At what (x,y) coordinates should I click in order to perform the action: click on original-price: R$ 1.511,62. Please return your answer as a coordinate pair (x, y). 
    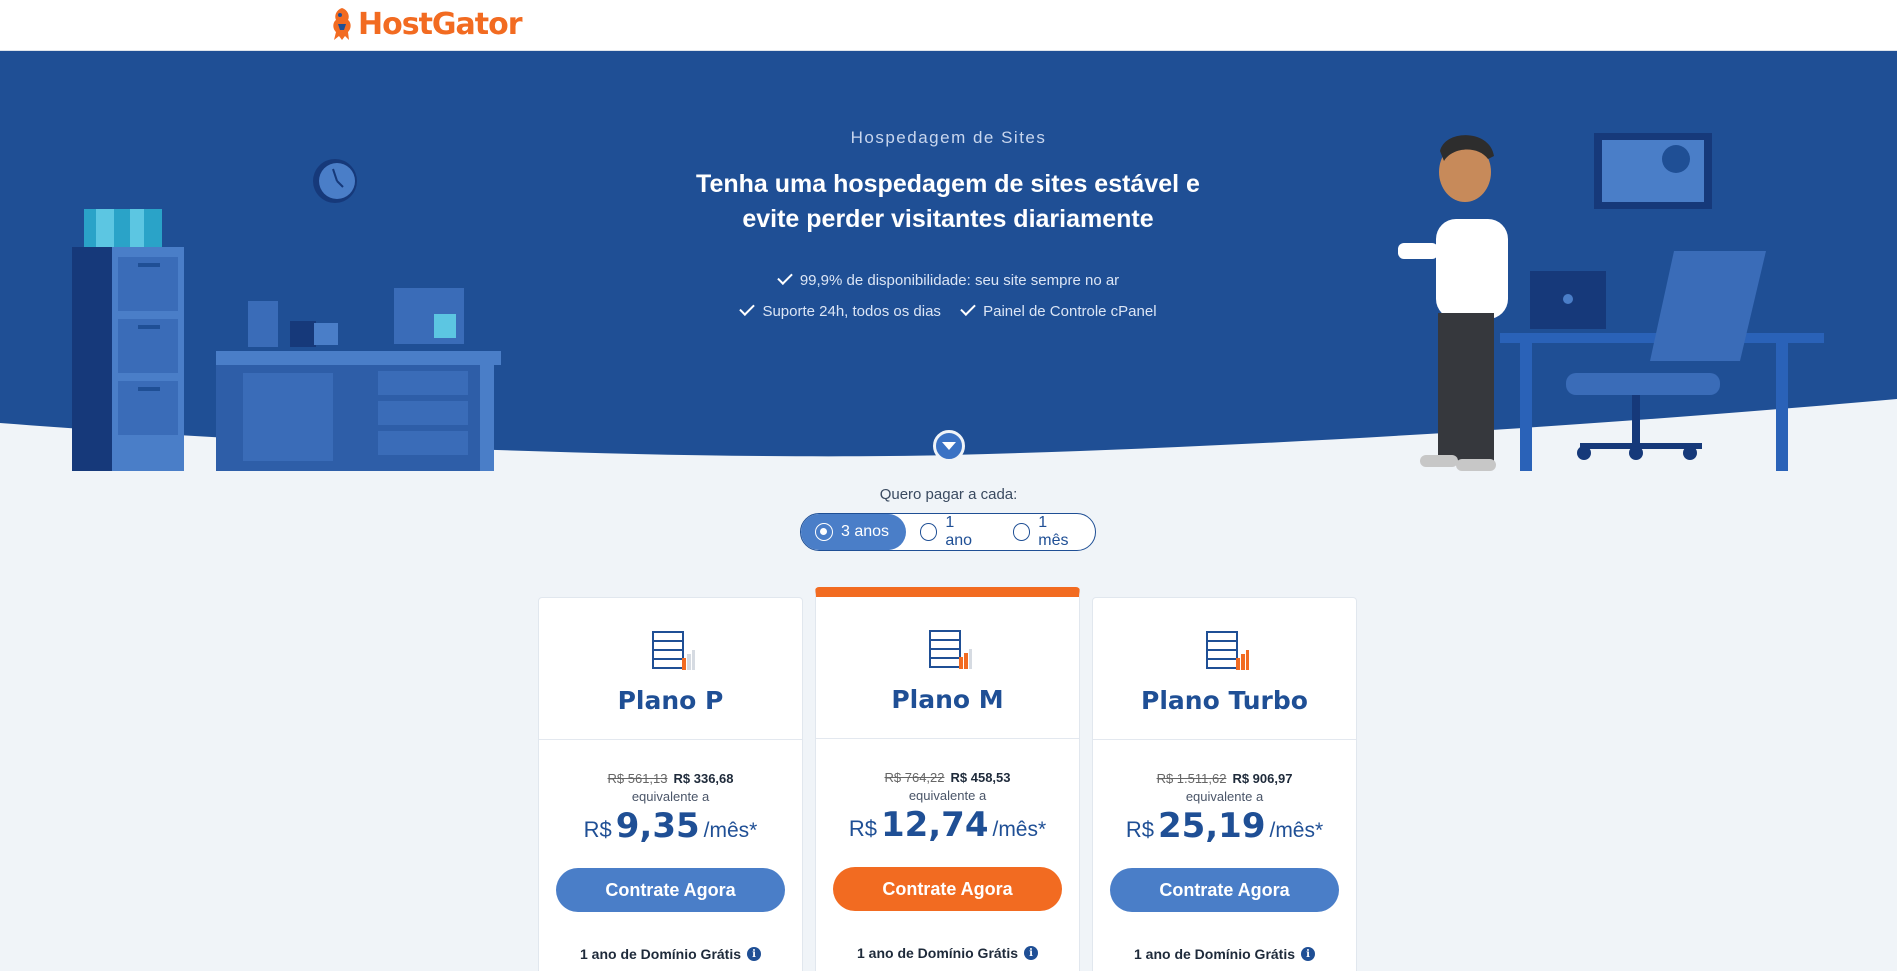
    Looking at the image, I should click on (1191, 778).